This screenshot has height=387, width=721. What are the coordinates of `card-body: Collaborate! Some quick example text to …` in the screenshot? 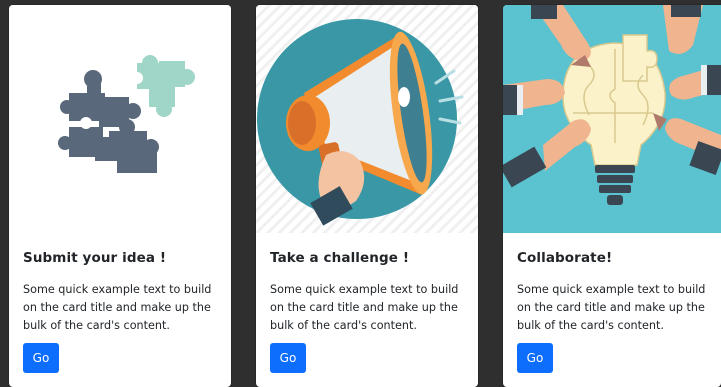 It's located at (612, 310).